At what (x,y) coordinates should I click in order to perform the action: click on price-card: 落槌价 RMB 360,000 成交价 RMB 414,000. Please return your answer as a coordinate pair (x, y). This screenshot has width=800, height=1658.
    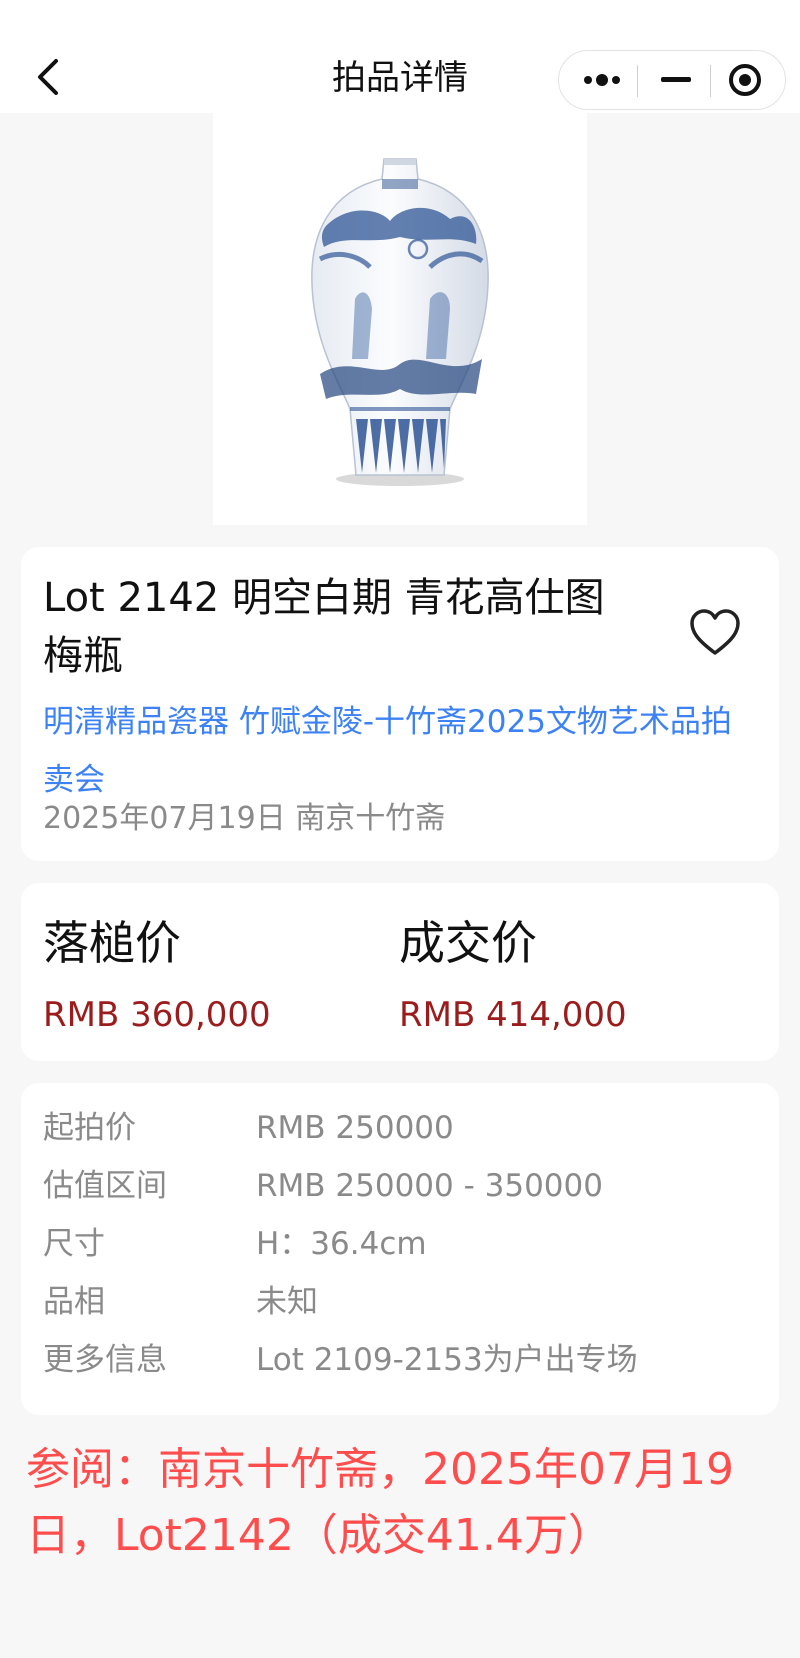
    Looking at the image, I should click on (400, 972).